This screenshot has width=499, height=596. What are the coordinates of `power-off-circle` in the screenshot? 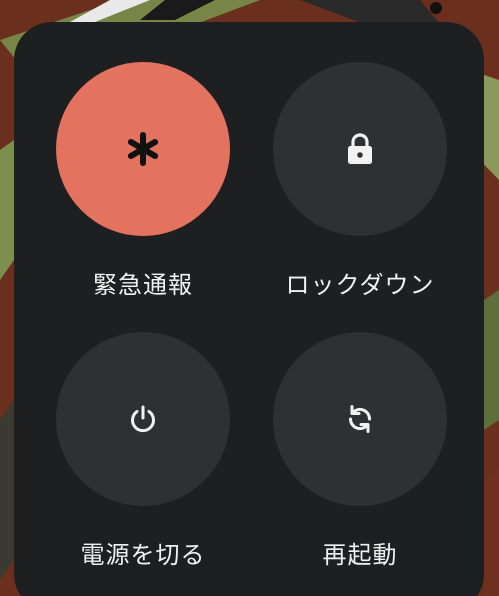 It's located at (143, 419).